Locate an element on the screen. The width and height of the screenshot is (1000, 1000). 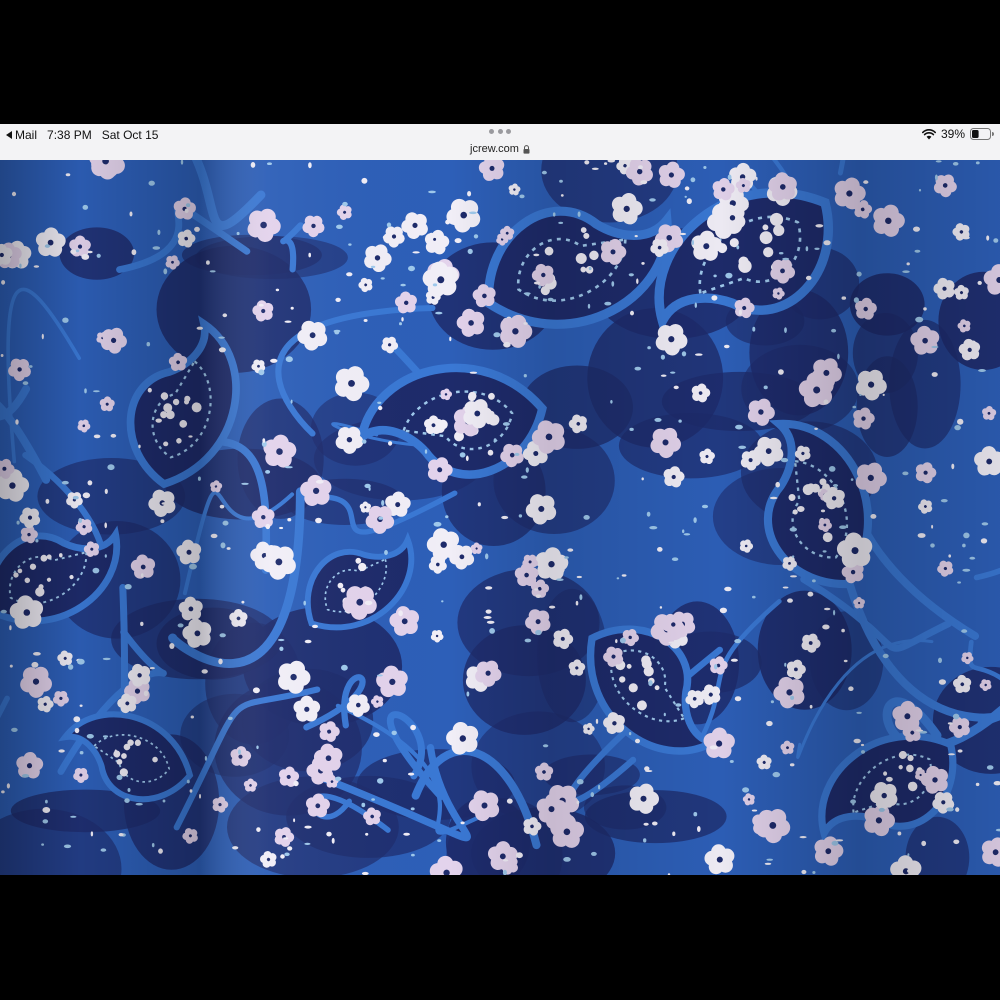
back-arrow-icon is located at coordinates (9, 135).